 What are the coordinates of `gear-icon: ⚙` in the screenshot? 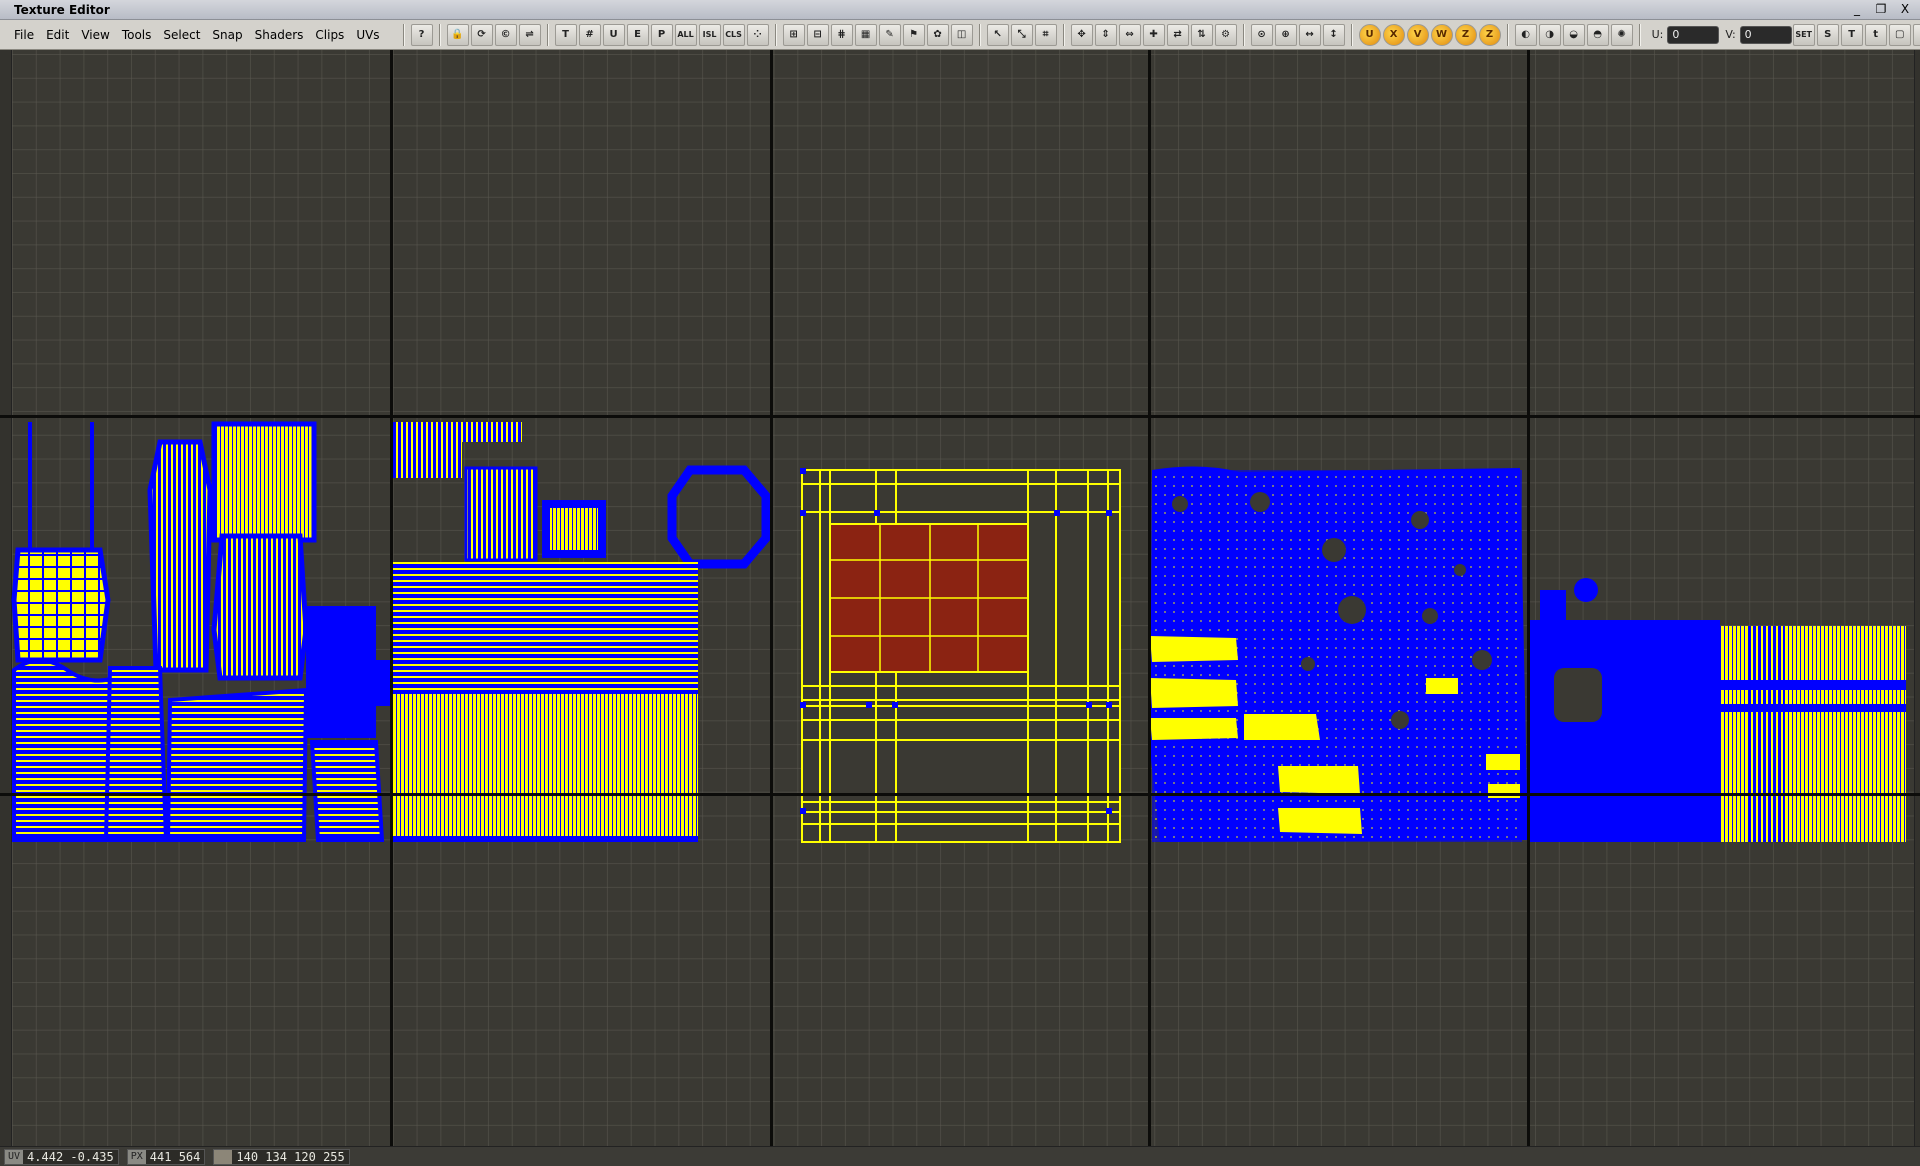 It's located at (1225, 34).